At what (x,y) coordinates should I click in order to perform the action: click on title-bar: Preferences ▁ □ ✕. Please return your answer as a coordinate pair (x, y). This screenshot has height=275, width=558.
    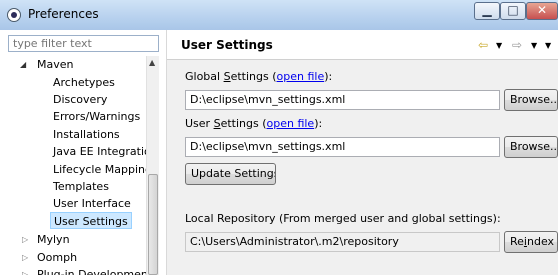
    Looking at the image, I should click on (279, 15).